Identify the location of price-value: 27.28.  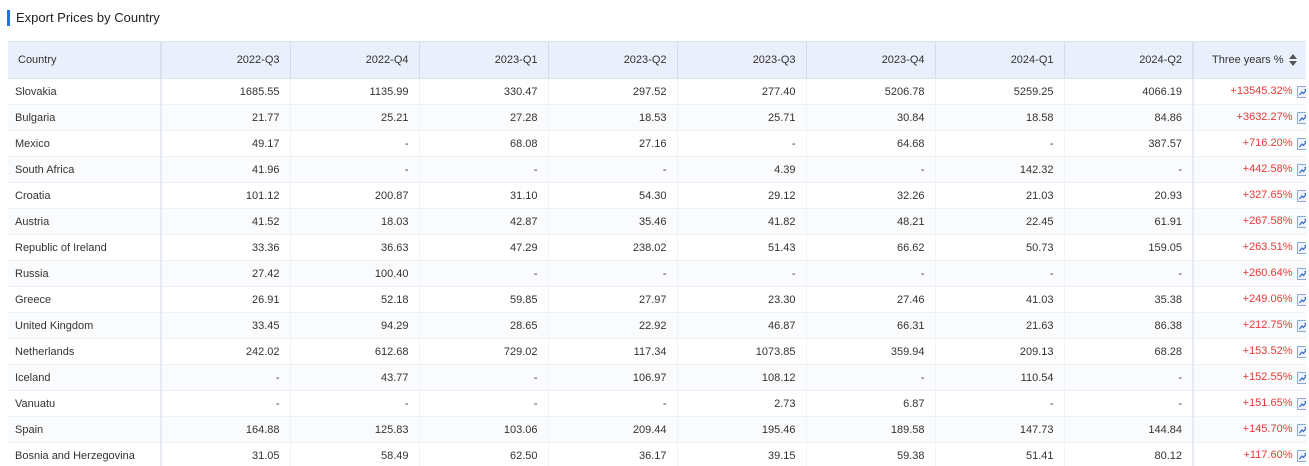
(523, 117).